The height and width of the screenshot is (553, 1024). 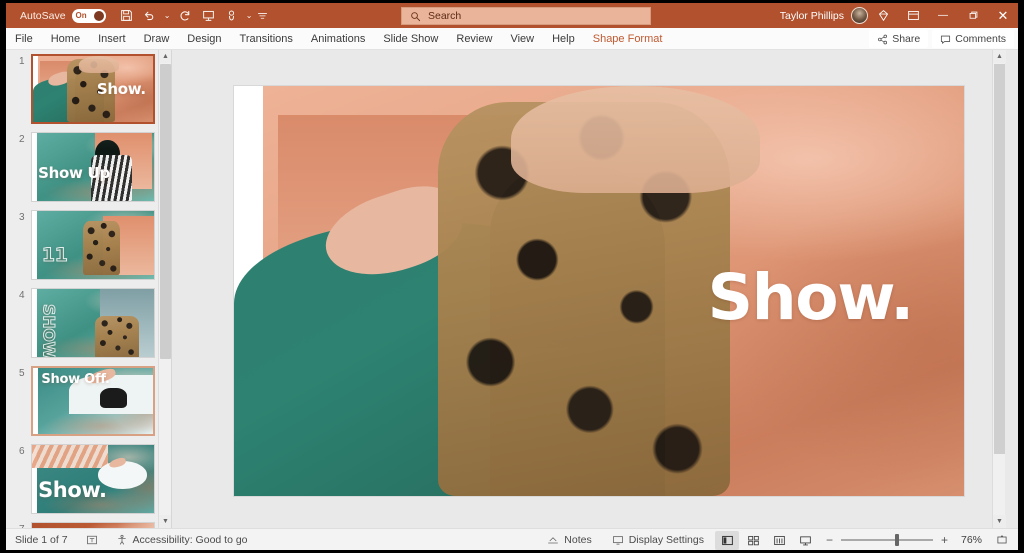 What do you see at coordinates (24, 39) in the screenshot?
I see `tab-file: File` at bounding box center [24, 39].